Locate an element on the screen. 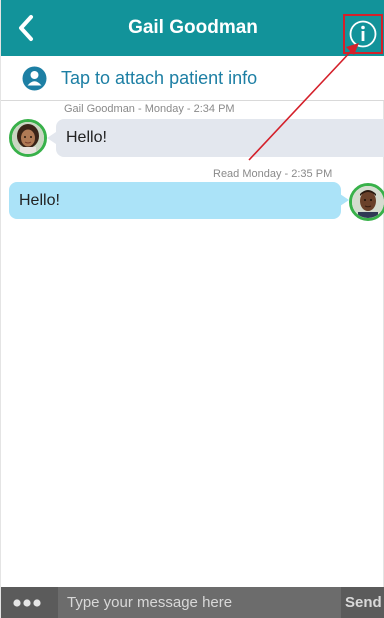  user-avatar is located at coordinates (366, 202).